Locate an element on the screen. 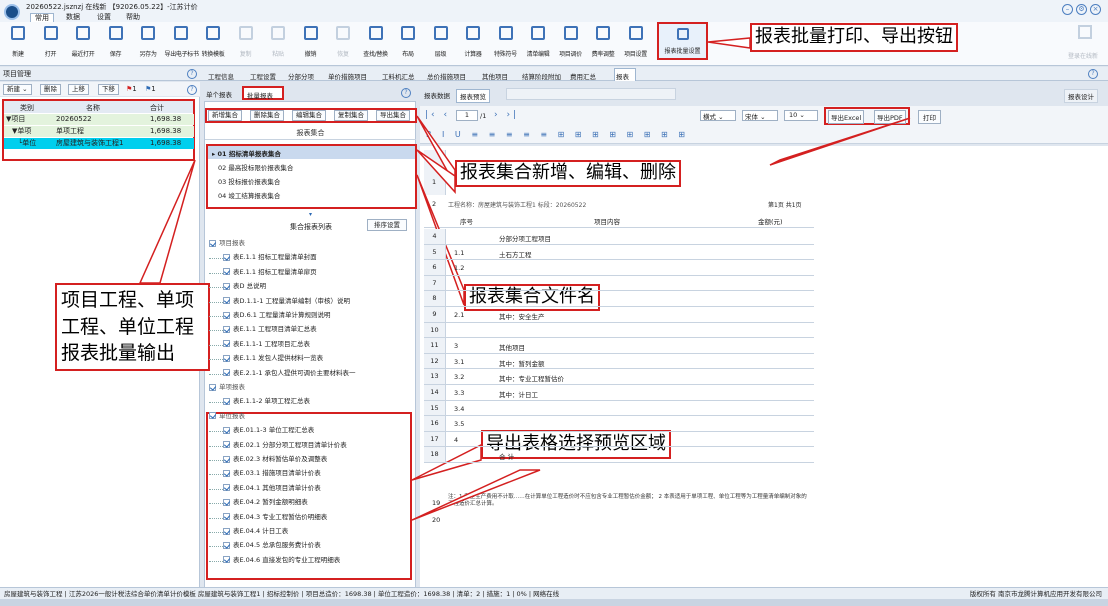  toolbar-button-3: 保存 is located at coordinates (116, 44).